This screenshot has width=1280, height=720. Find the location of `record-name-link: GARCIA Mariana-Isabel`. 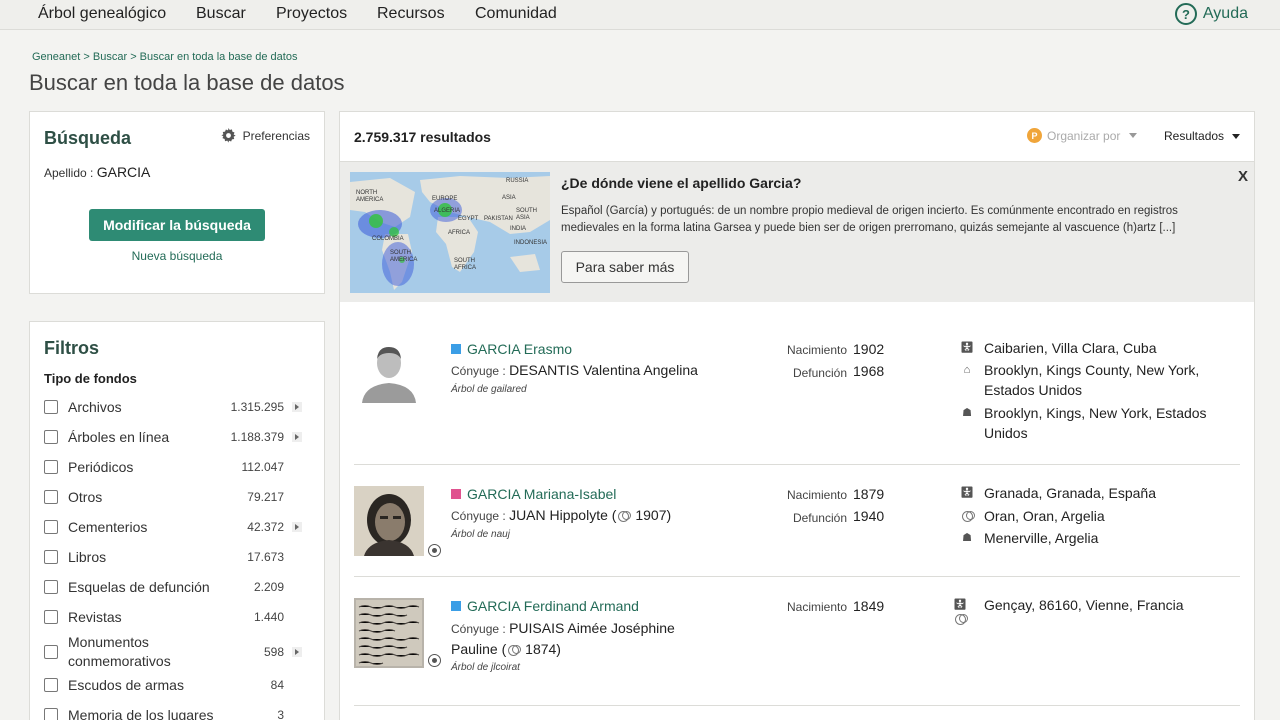

record-name-link: GARCIA Mariana-Isabel is located at coordinates (533, 494).